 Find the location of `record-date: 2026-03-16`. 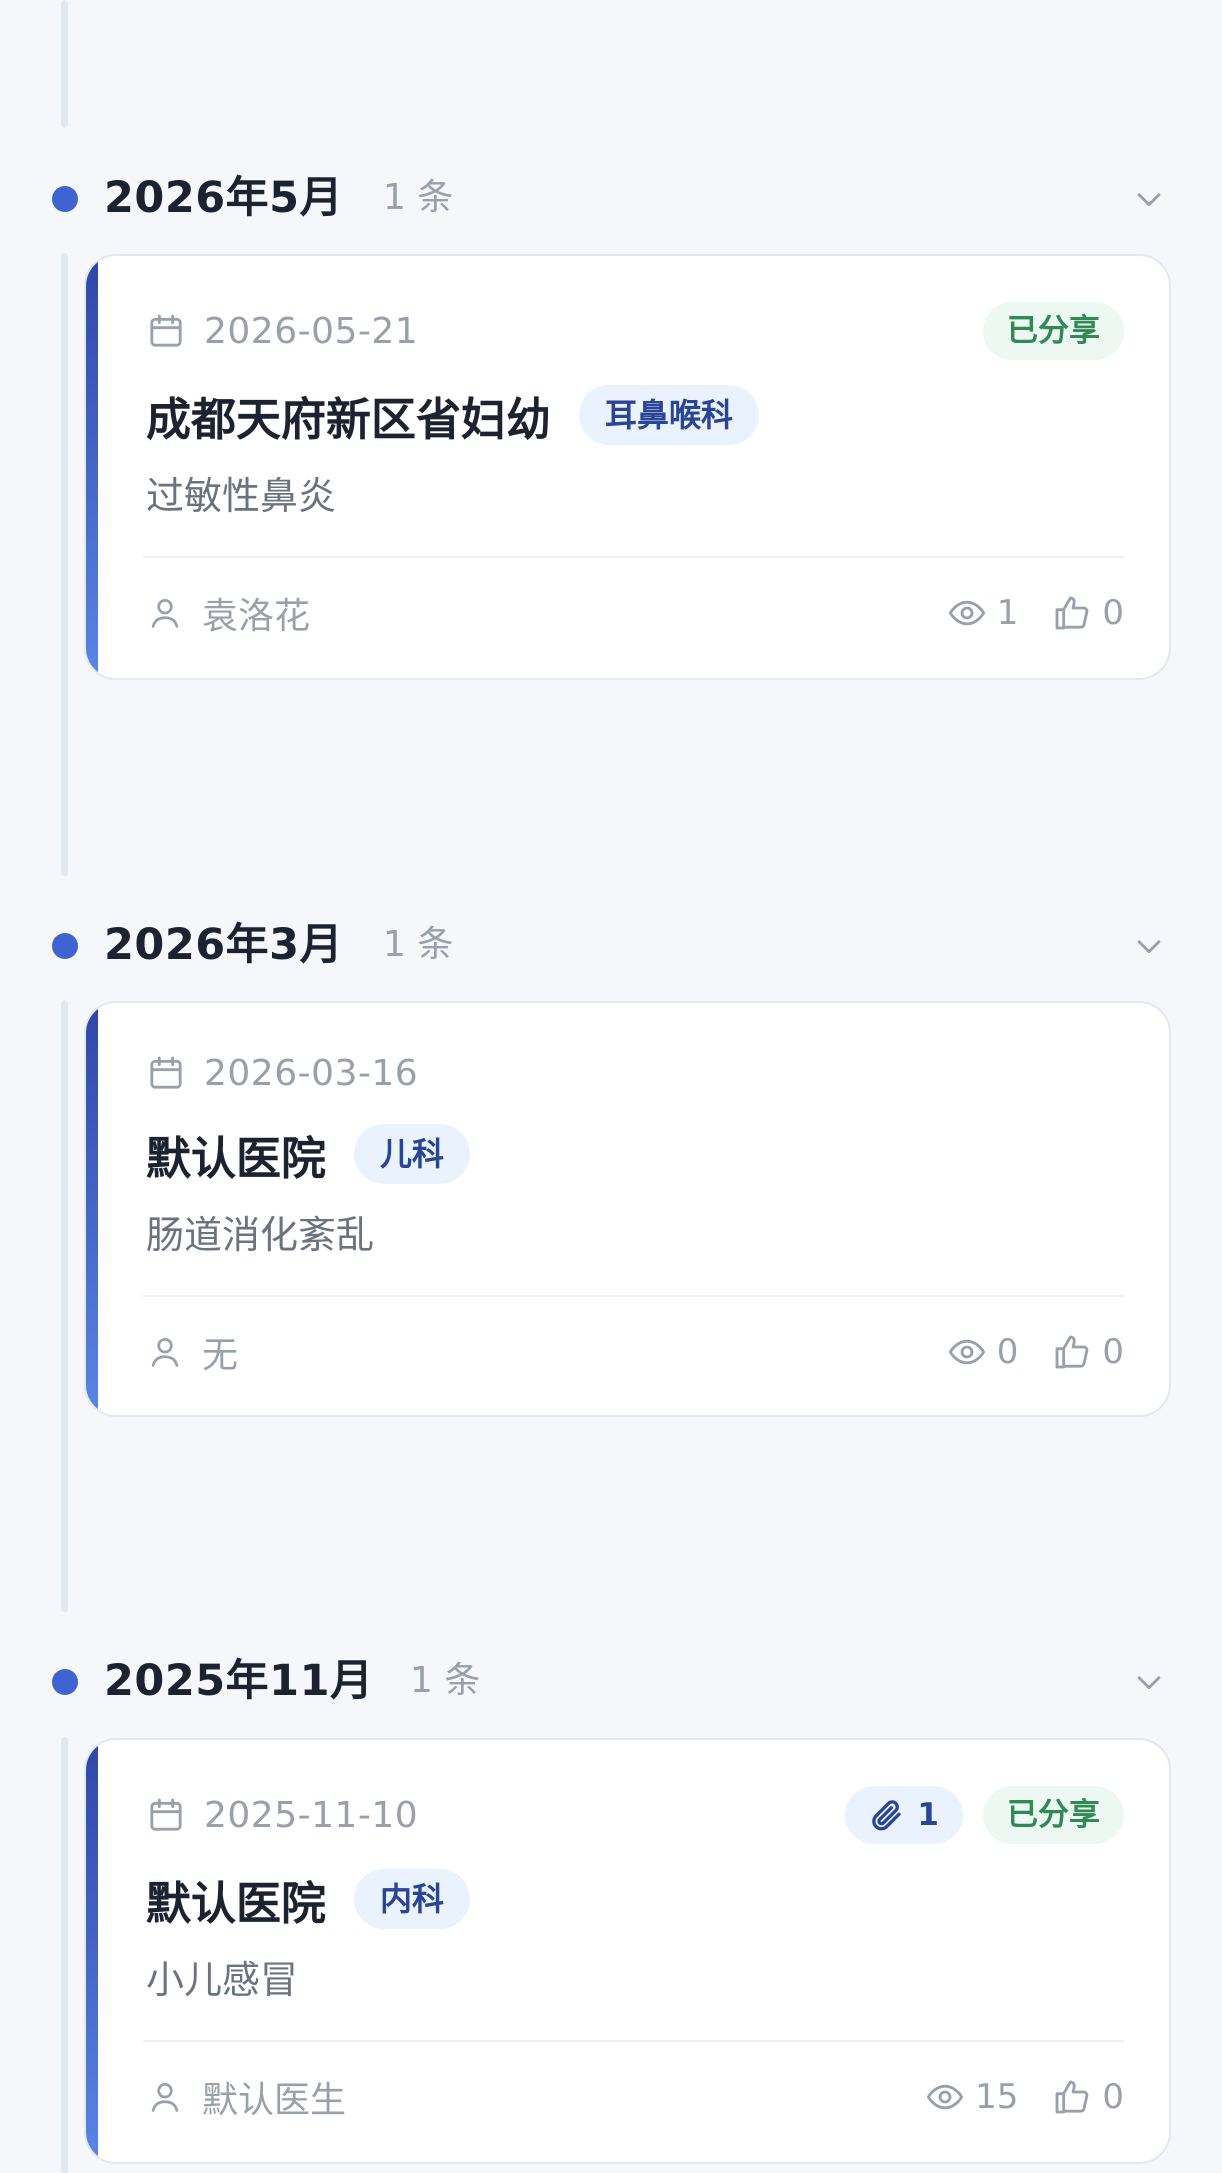

record-date: 2026-03-16 is located at coordinates (282, 1073).